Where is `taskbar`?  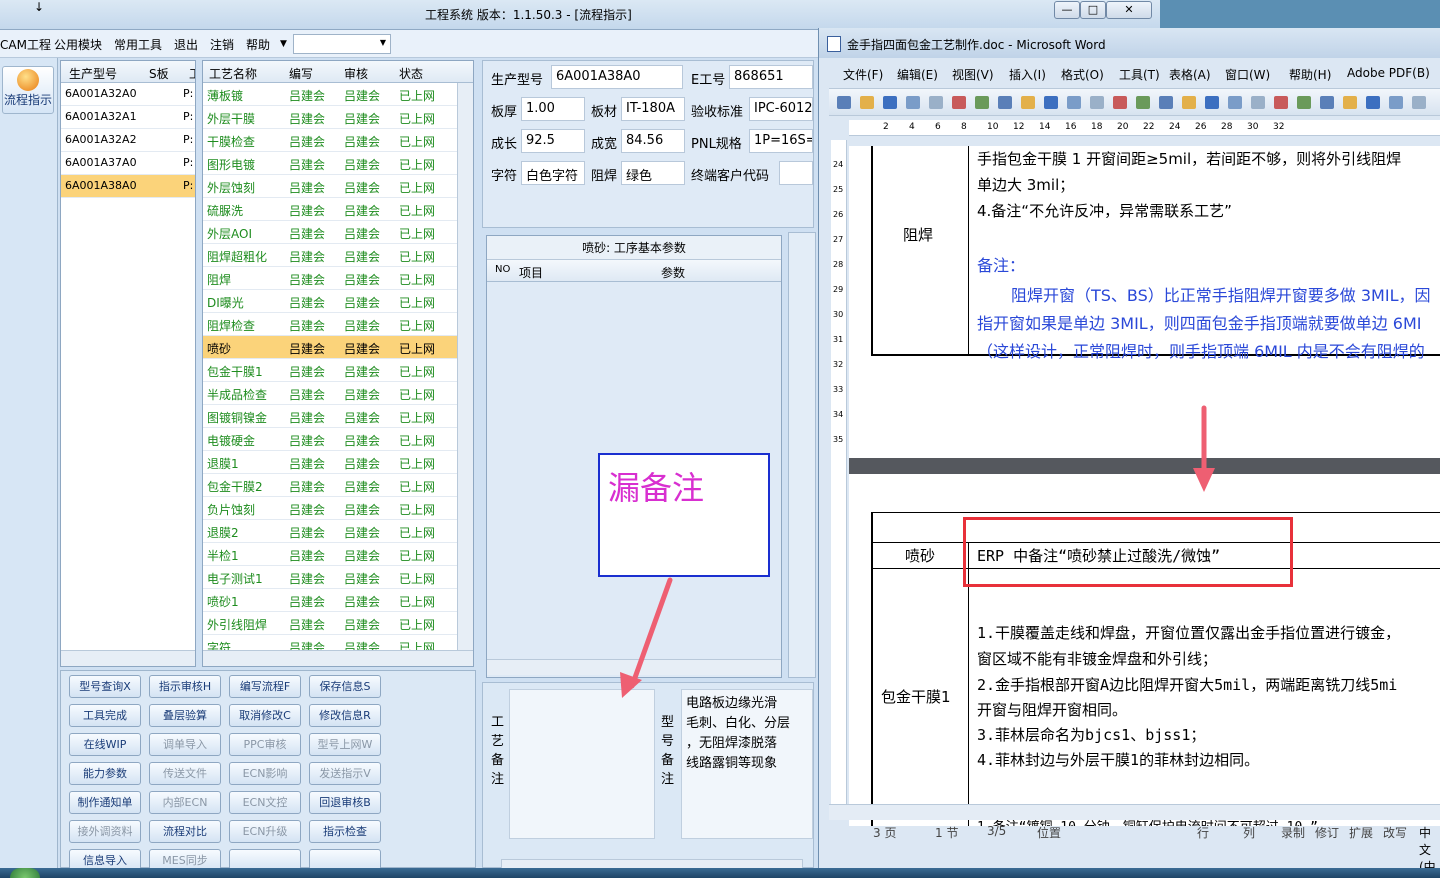 taskbar is located at coordinates (720, 873).